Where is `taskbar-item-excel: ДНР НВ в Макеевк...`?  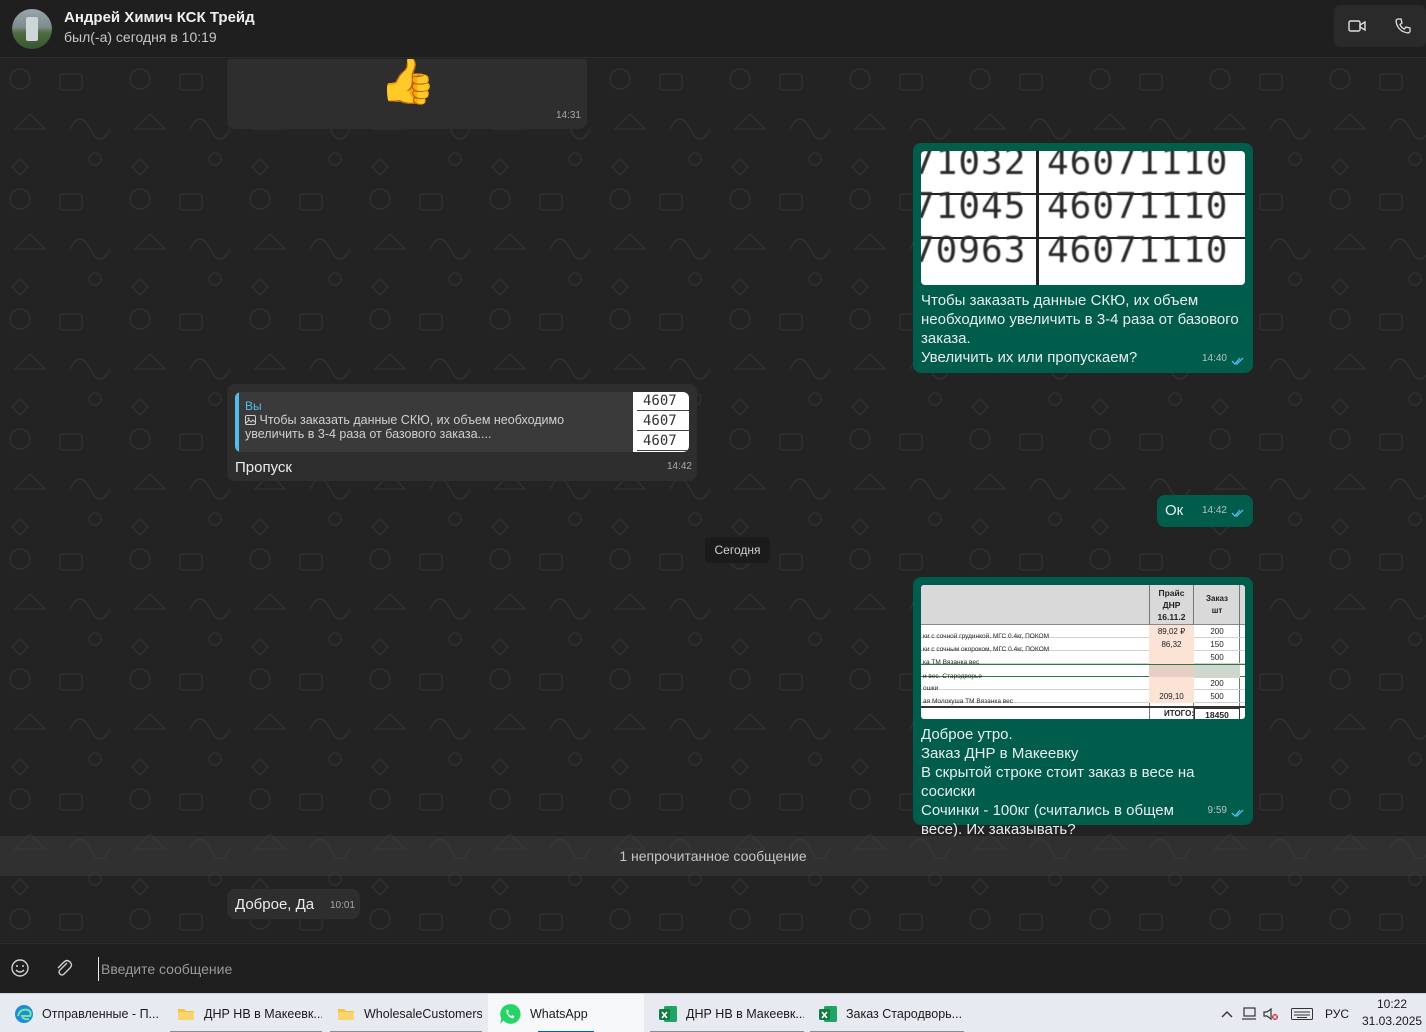
taskbar-item-excel: ДНР НВ в Макеевк... is located at coordinates (727, 1013).